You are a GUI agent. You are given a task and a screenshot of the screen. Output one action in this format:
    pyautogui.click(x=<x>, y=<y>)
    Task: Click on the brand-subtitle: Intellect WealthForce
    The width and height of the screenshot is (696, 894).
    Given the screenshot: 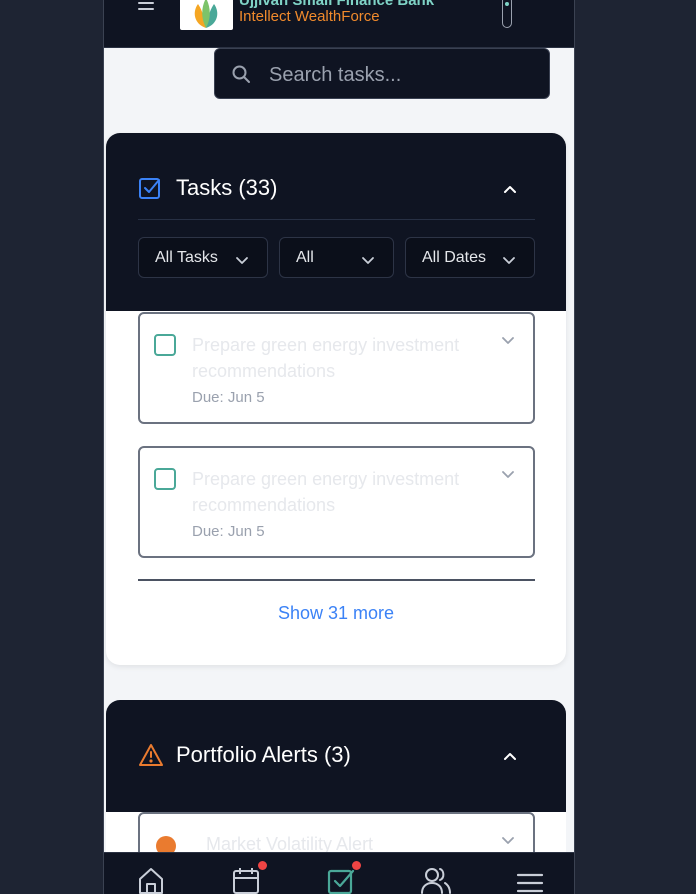 What is the action you would take?
    pyautogui.click(x=309, y=16)
    